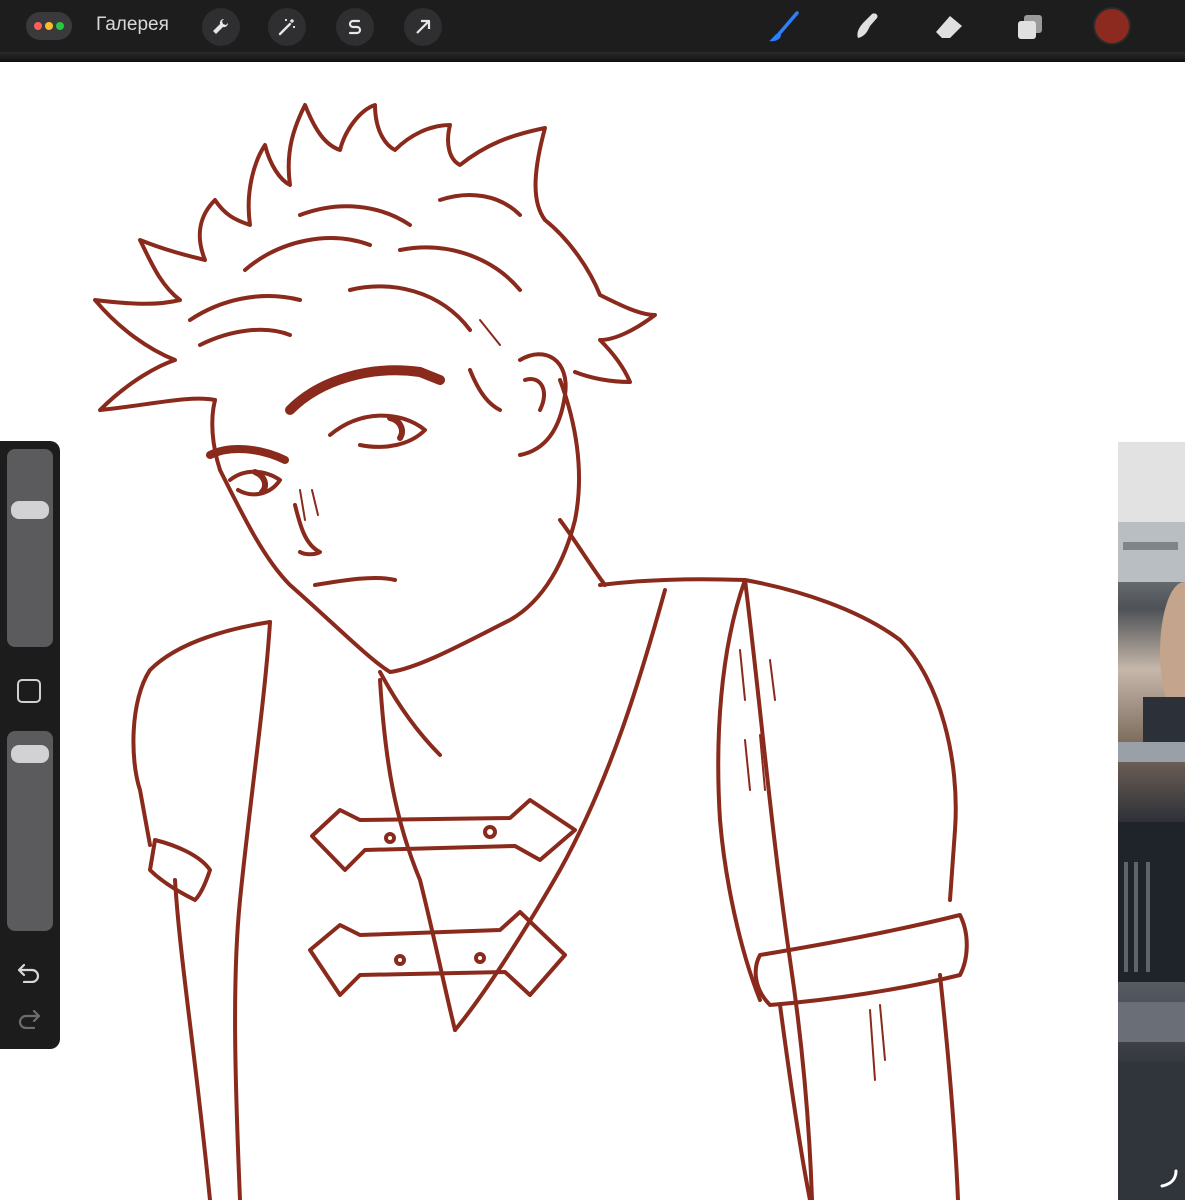  I want to click on brush-icon, so click(784, 26).